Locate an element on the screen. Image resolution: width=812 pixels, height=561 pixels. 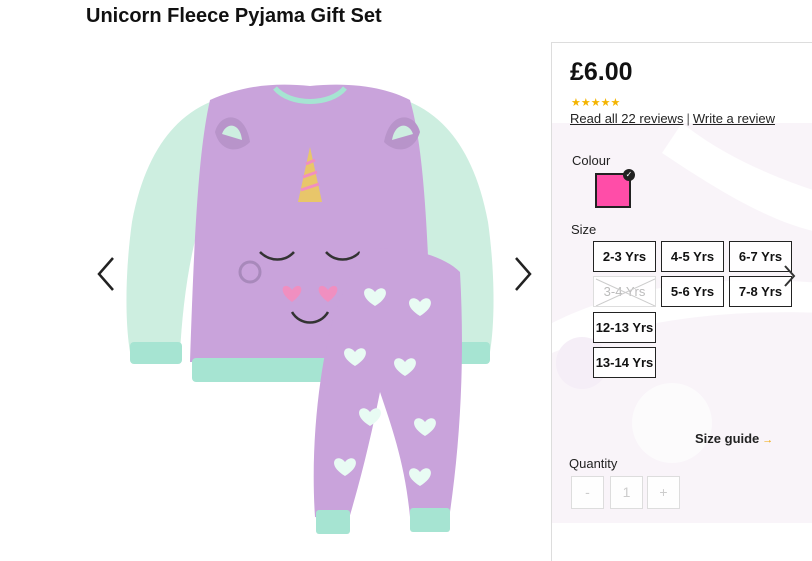
quantity-input: 1 is located at coordinates (626, 492).